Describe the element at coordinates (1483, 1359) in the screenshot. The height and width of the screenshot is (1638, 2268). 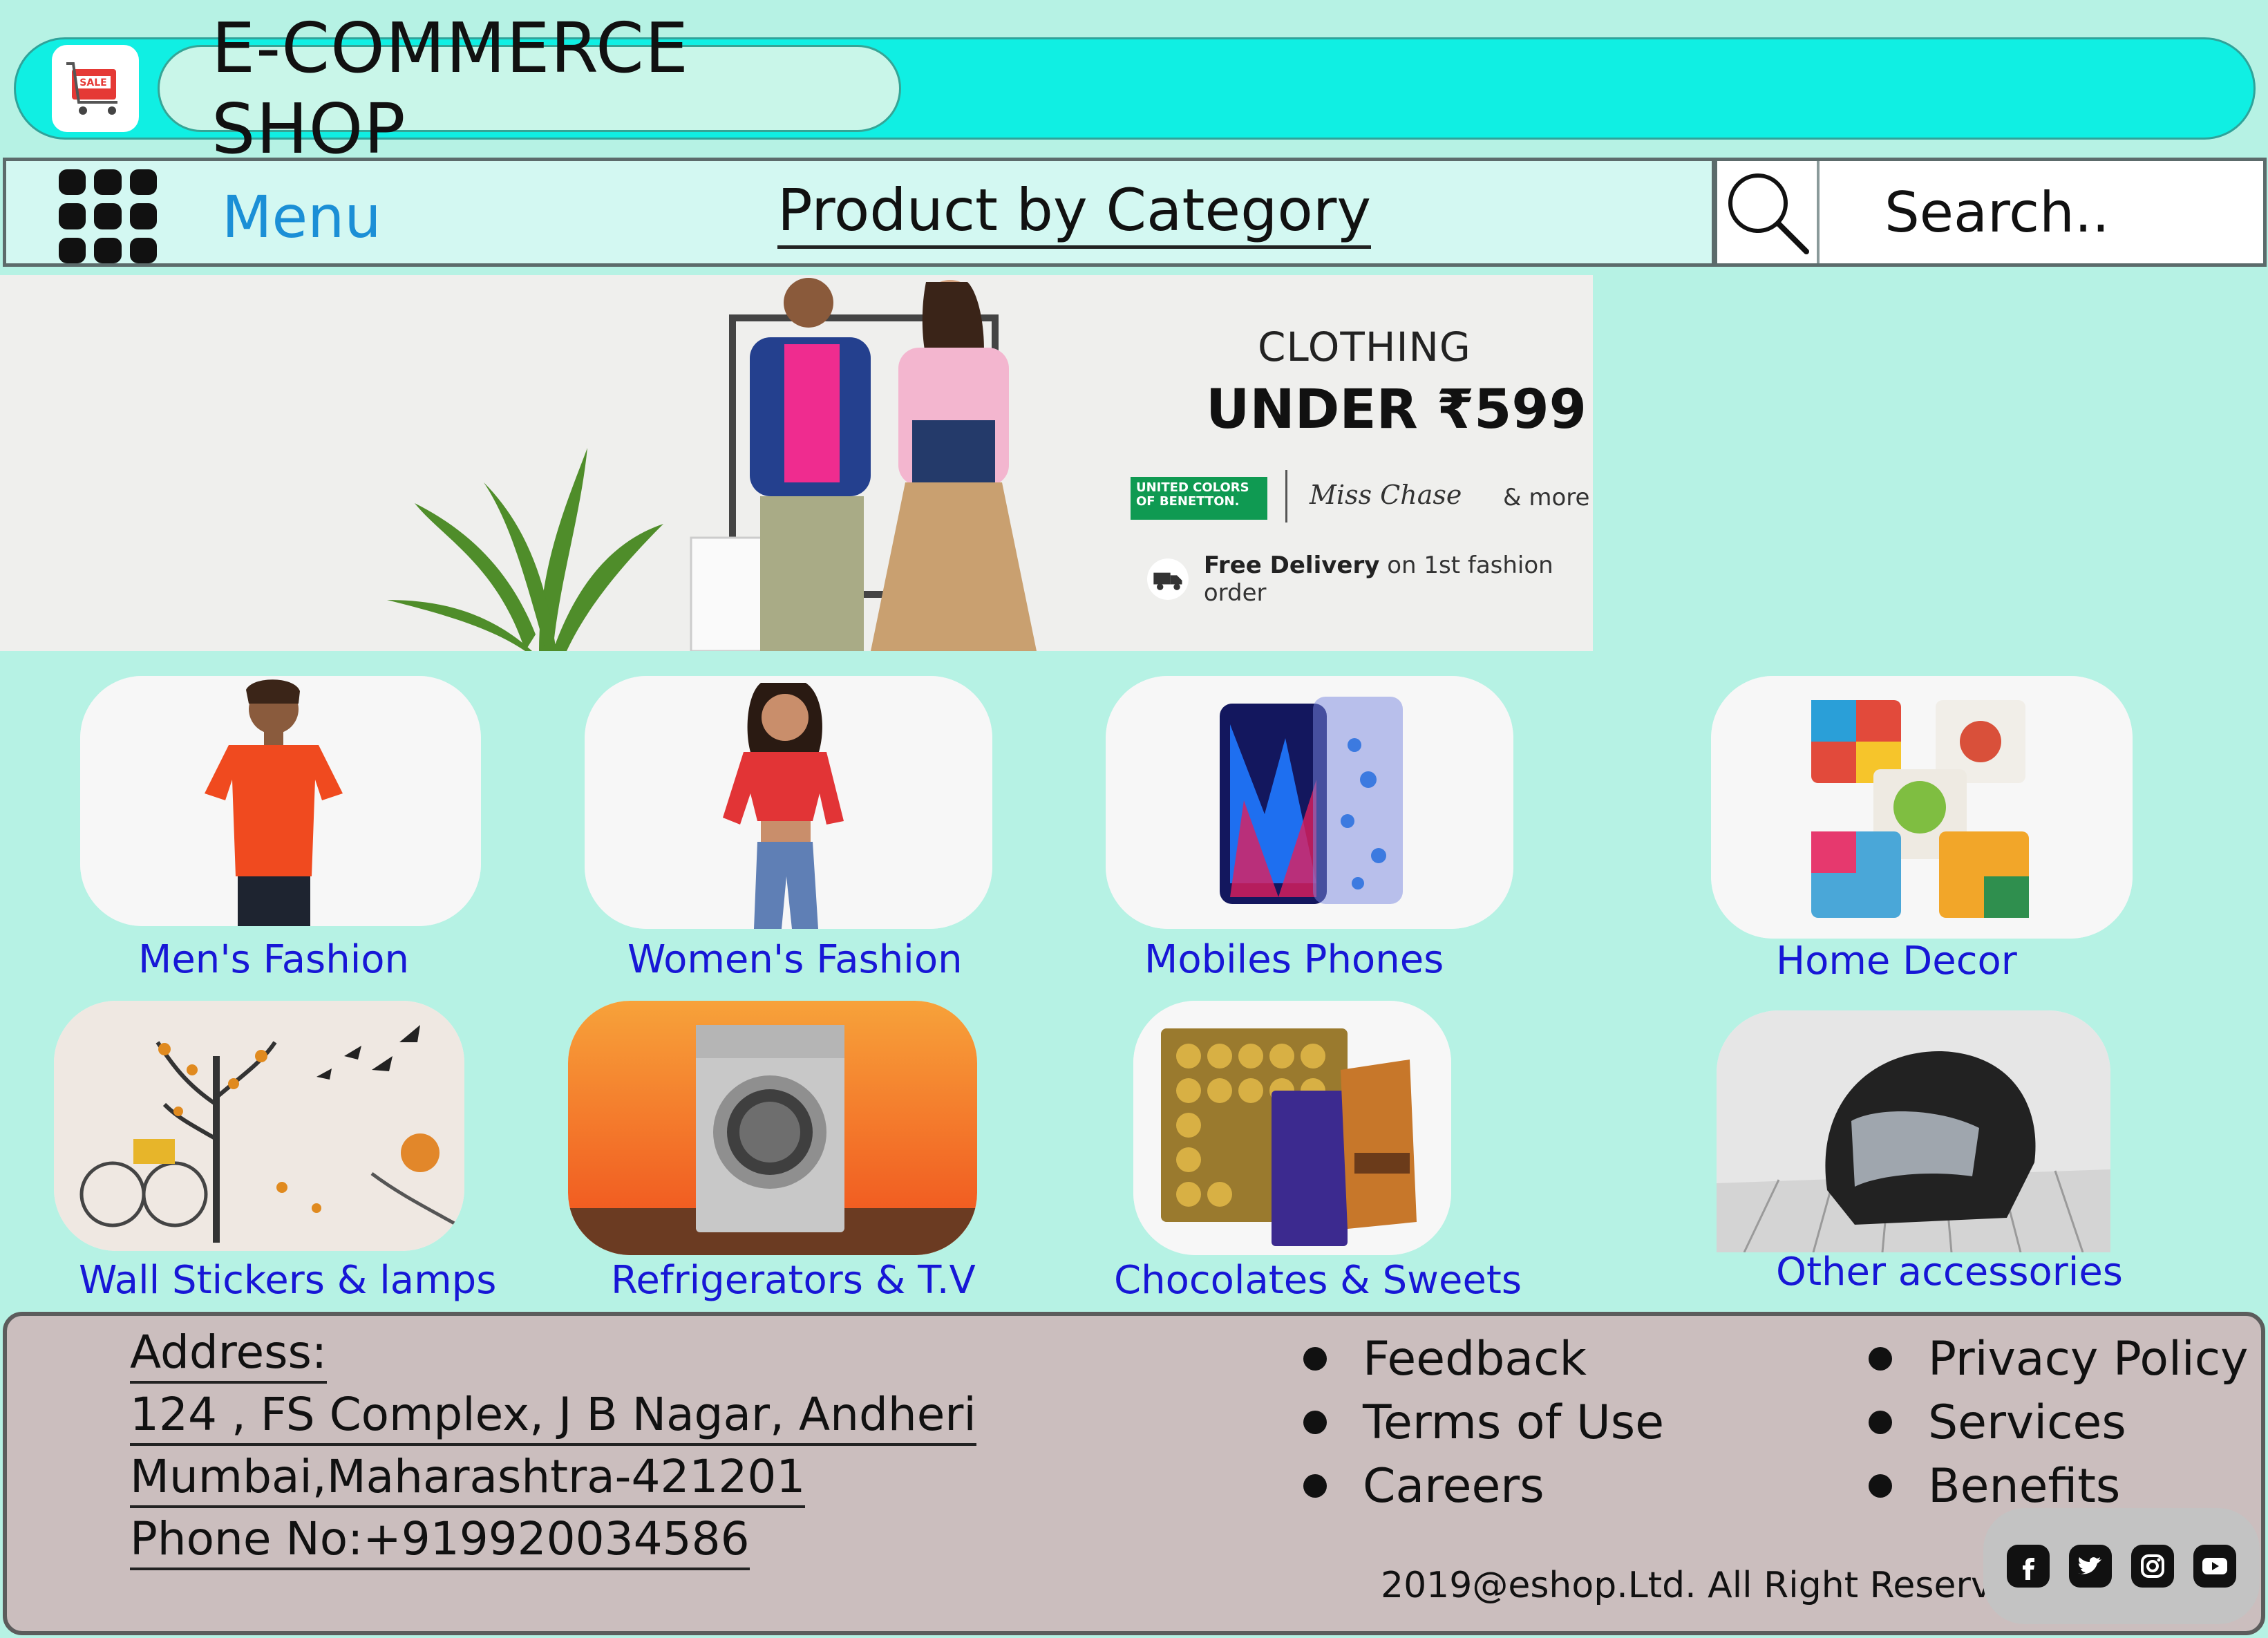
I see `footer-link-feedback: Feedback` at that location.